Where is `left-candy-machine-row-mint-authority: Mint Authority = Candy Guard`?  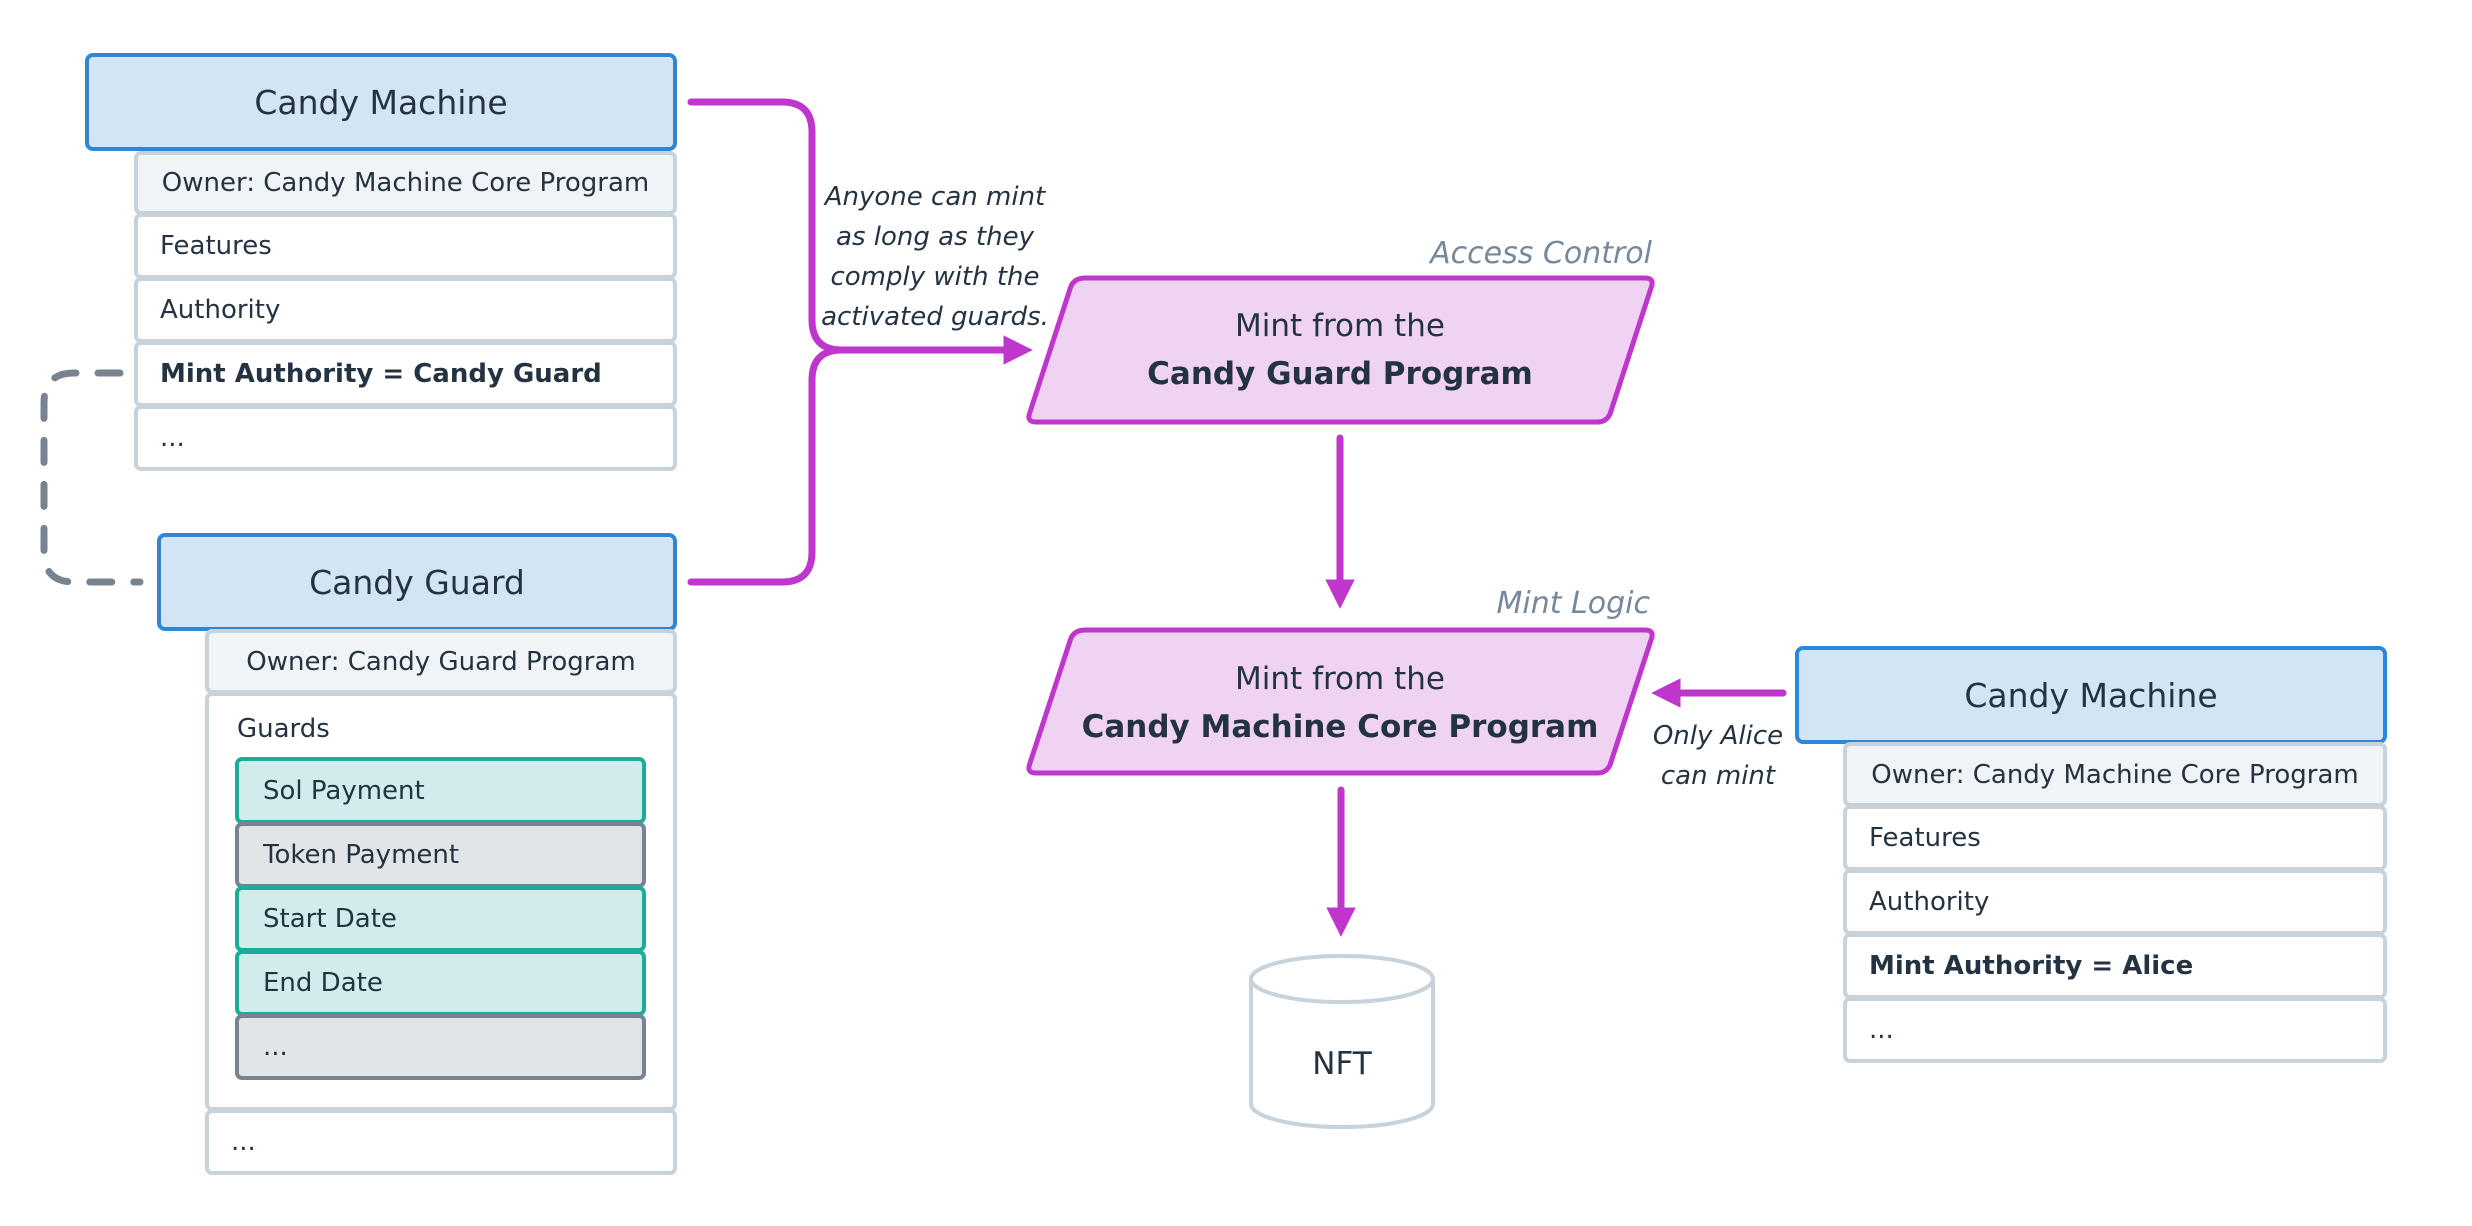
left-candy-machine-row-mint-authority: Mint Authority = Candy Guard is located at coordinates (405, 374).